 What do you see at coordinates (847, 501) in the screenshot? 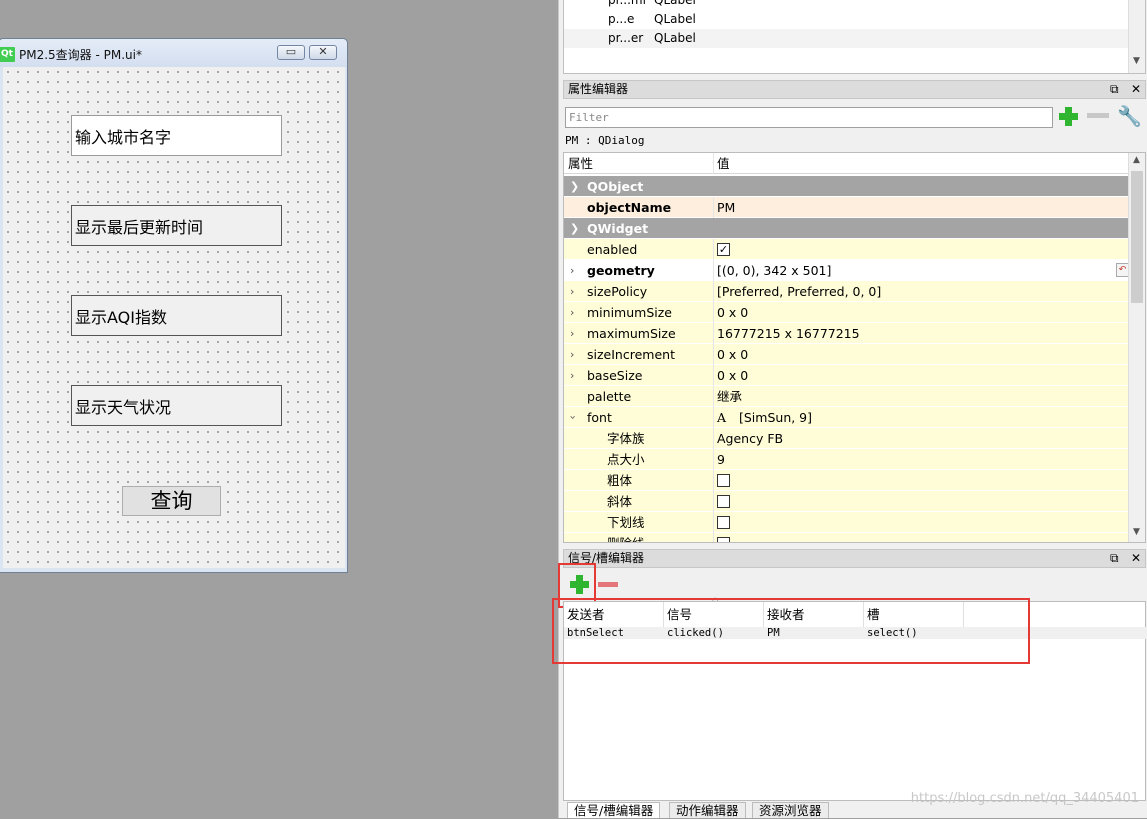
I see `property-row-italic: 斜体` at bounding box center [847, 501].